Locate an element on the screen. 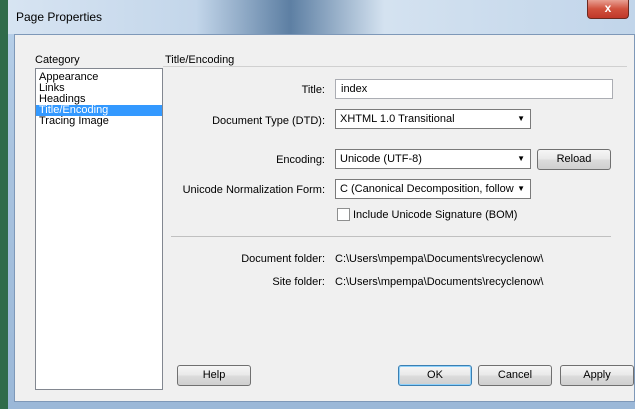 Image resolution: width=635 pixels, height=409 pixels. section-title: Title/Encoding is located at coordinates (200, 60).